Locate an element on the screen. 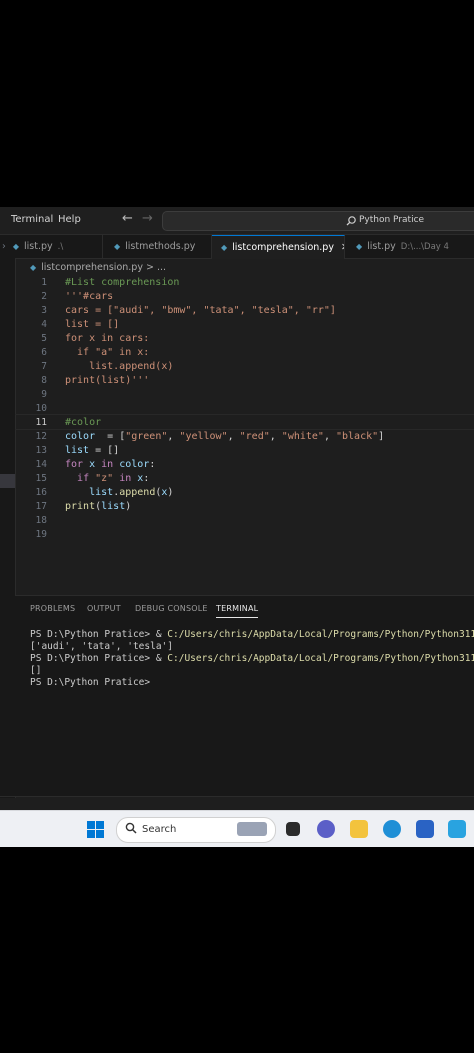 Image resolution: width=474 pixels, height=1053 pixels. line-number: 9 is located at coordinates (44, 394).